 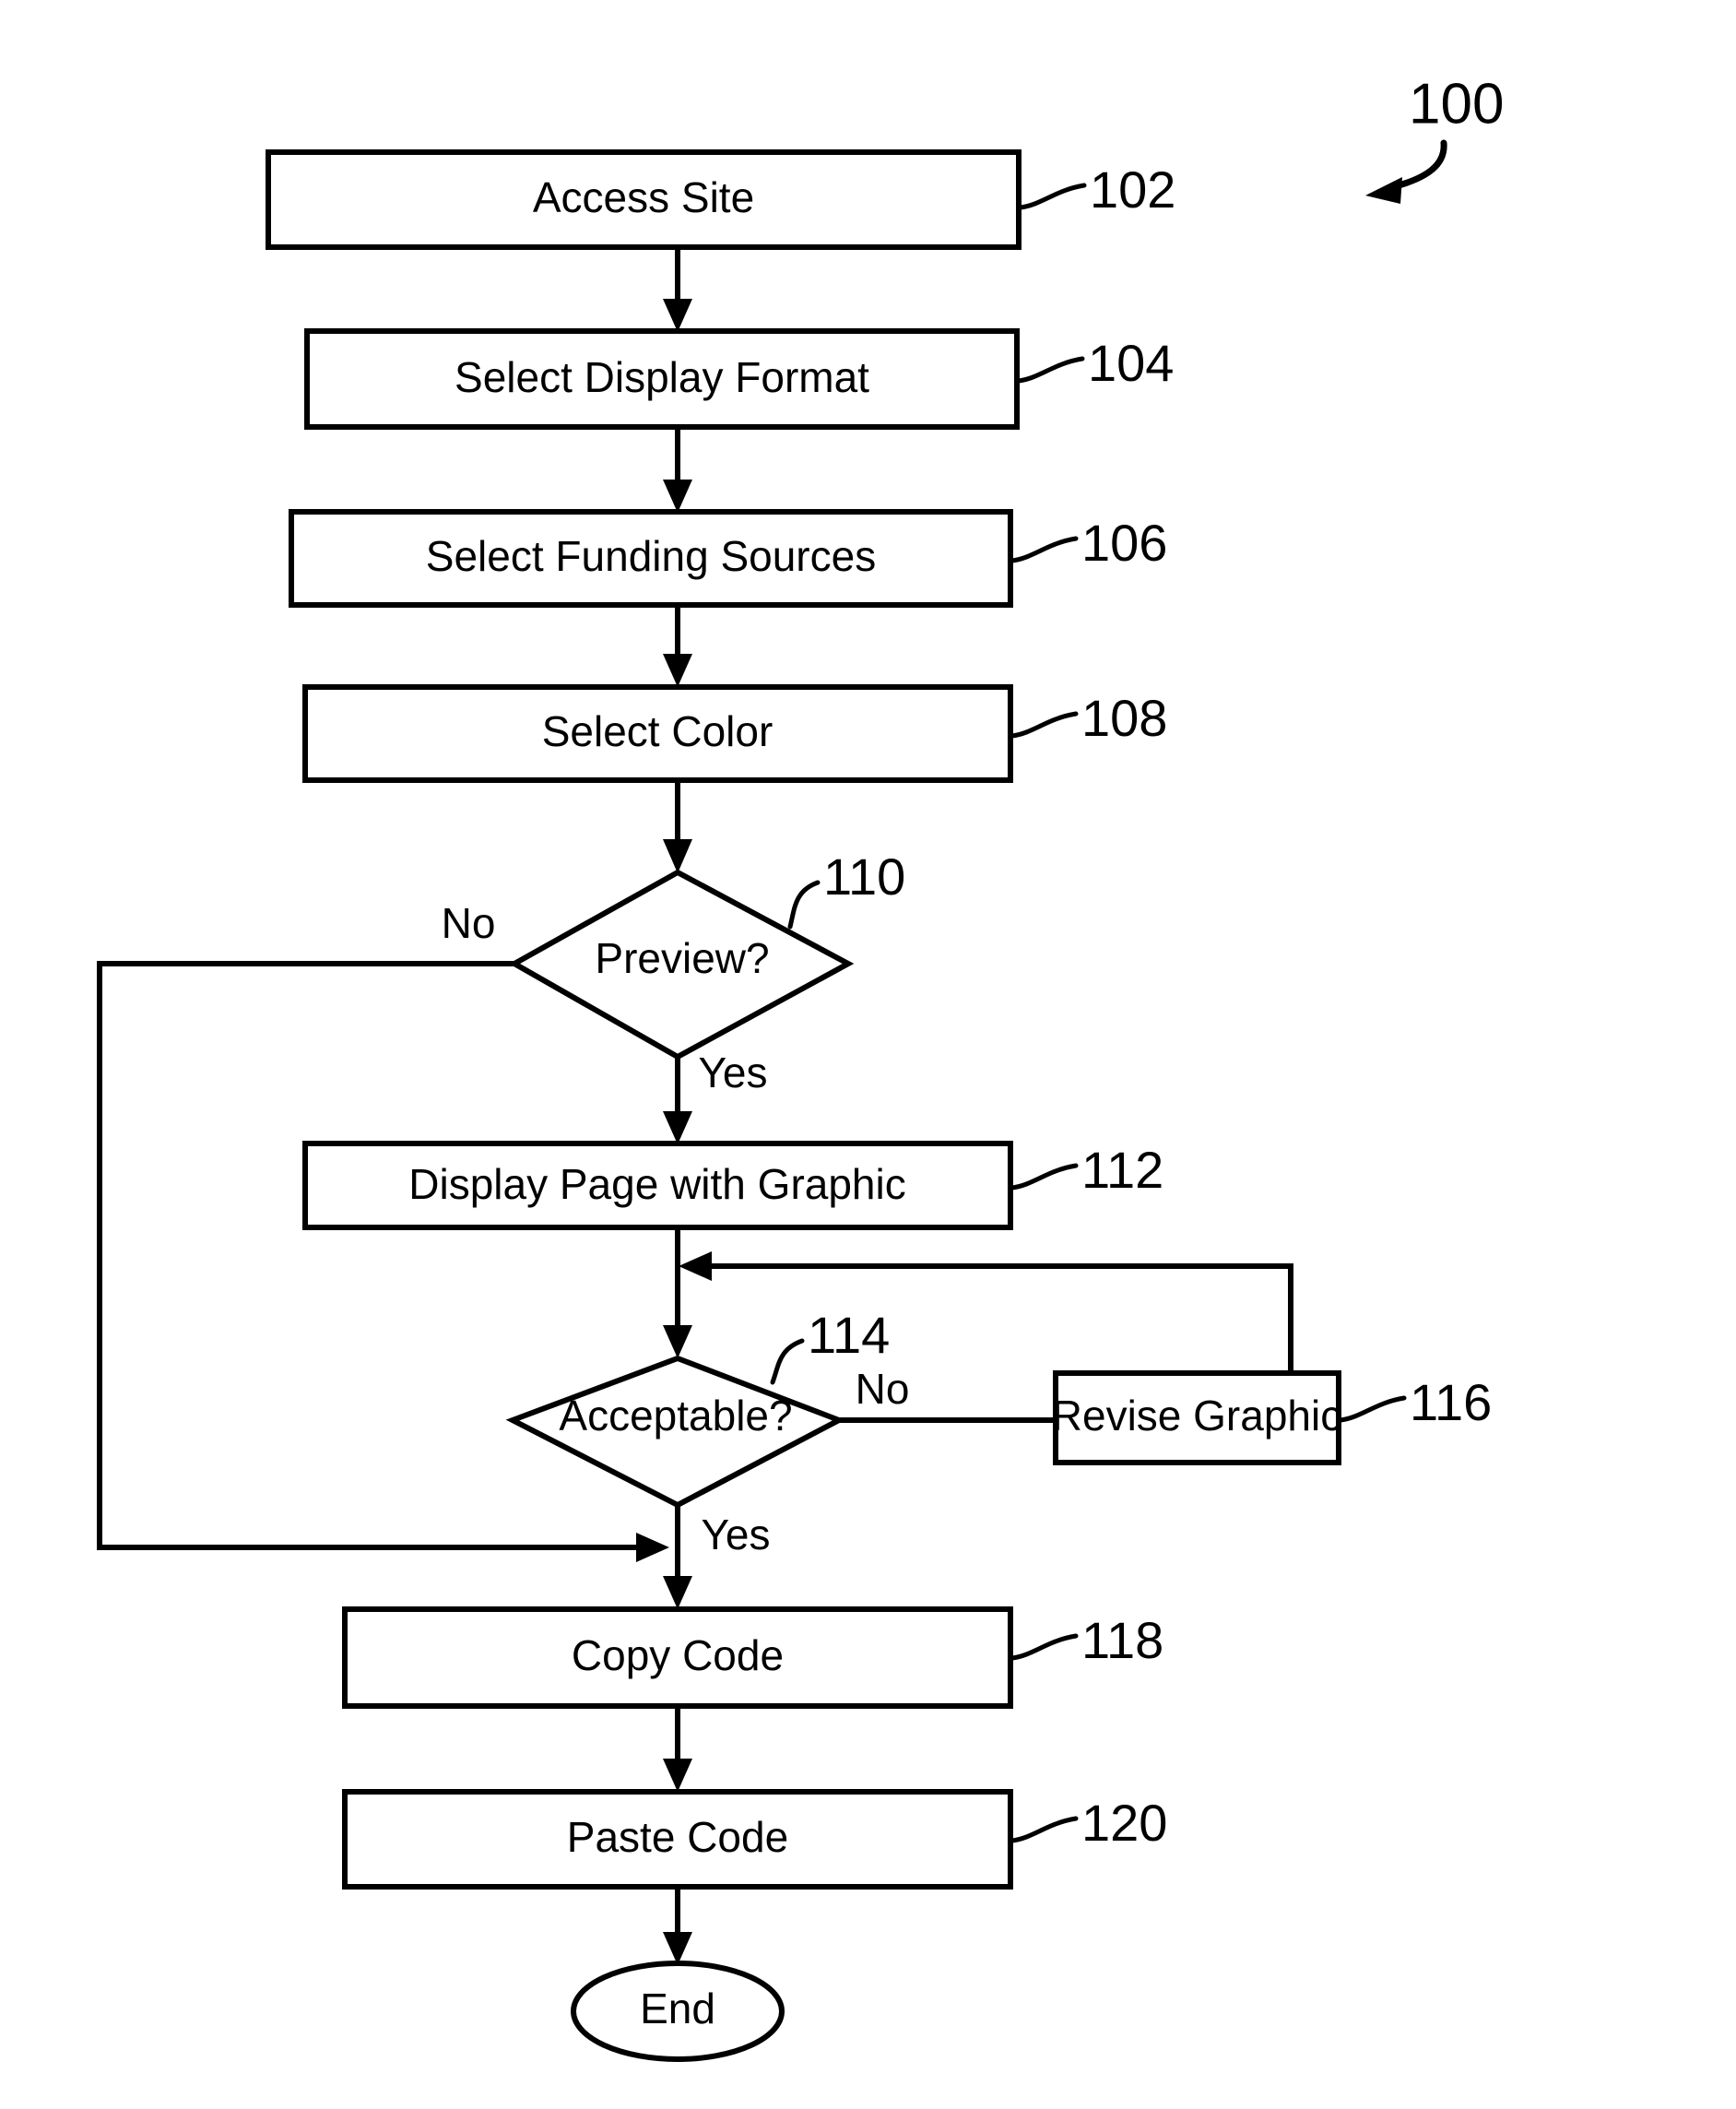 I want to click on node-acceptable-decision-label: Acceptable?, so click(x=675, y=1416).